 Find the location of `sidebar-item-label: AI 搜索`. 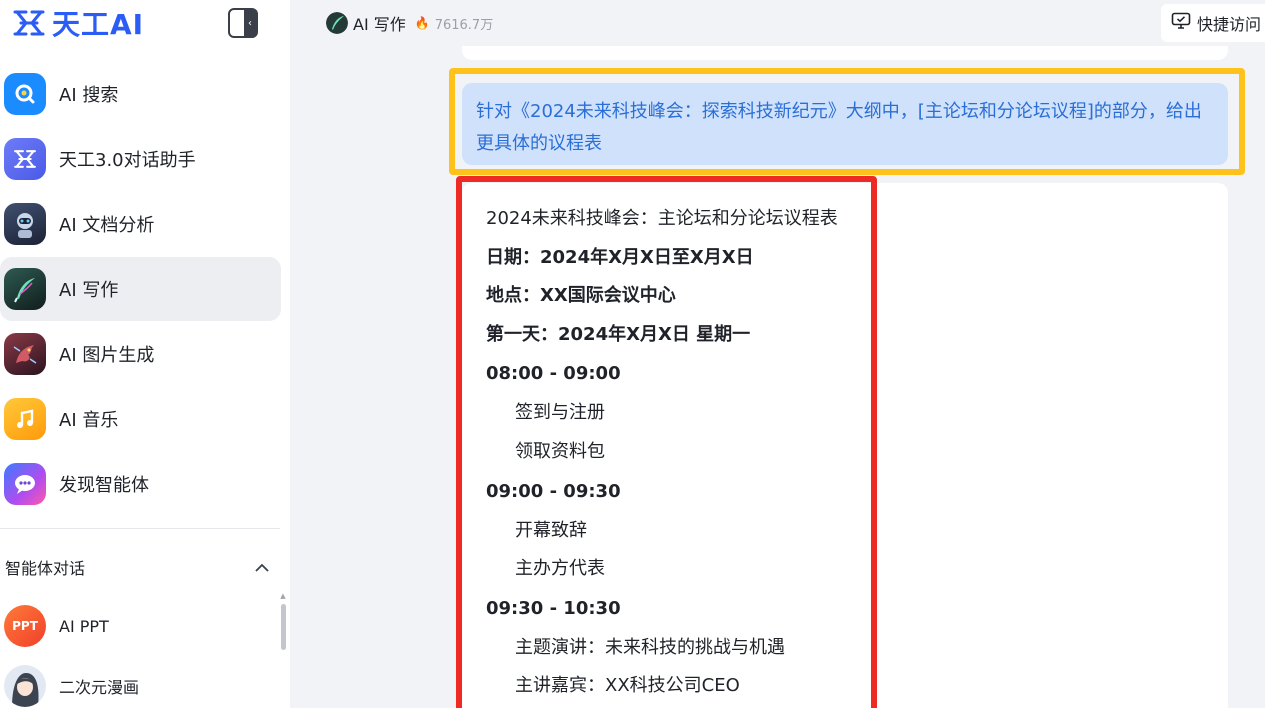

sidebar-item-label: AI 搜索 is located at coordinates (89, 95).